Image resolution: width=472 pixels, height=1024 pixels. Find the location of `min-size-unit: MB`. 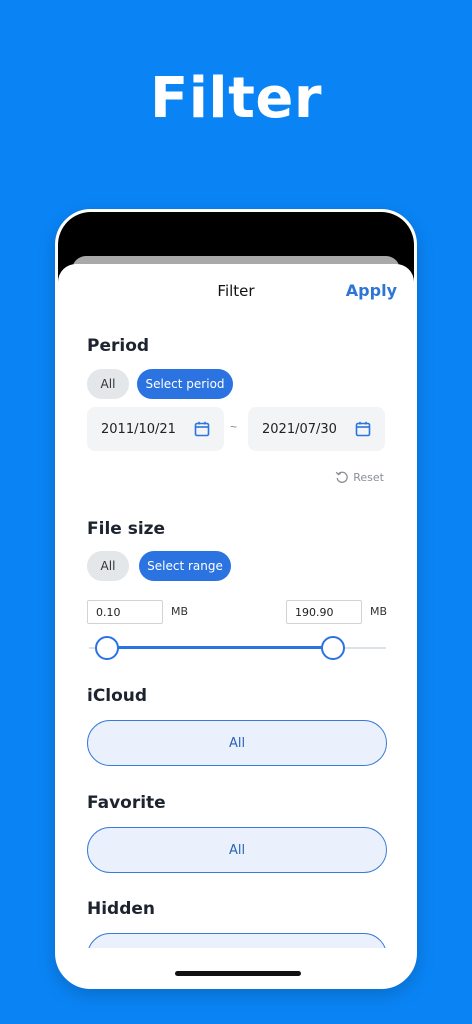

min-size-unit: MB is located at coordinates (180, 611).